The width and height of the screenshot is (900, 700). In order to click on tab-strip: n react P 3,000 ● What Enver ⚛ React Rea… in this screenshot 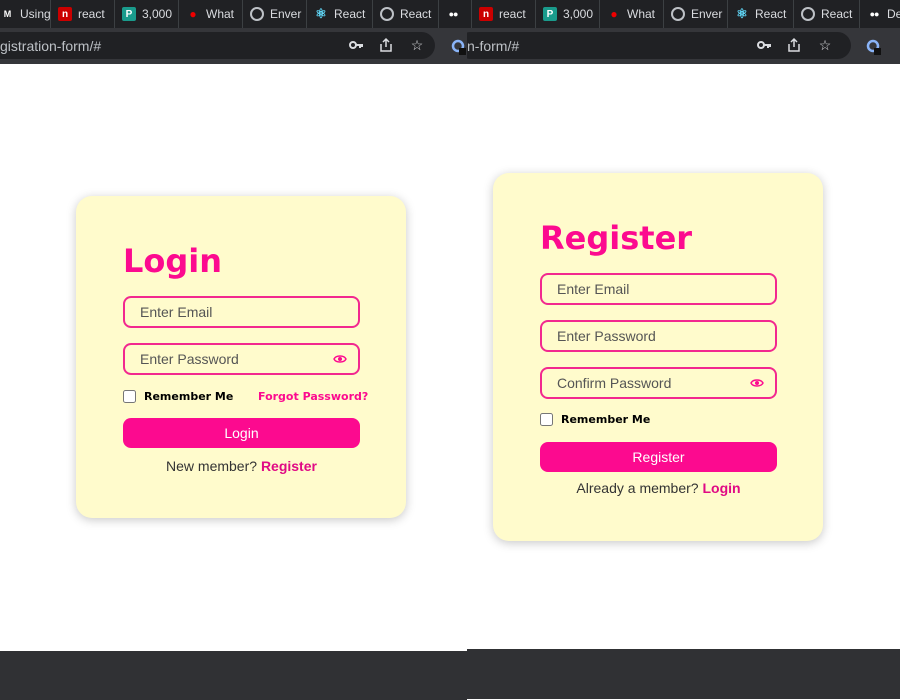, I will do `click(683, 14)`.